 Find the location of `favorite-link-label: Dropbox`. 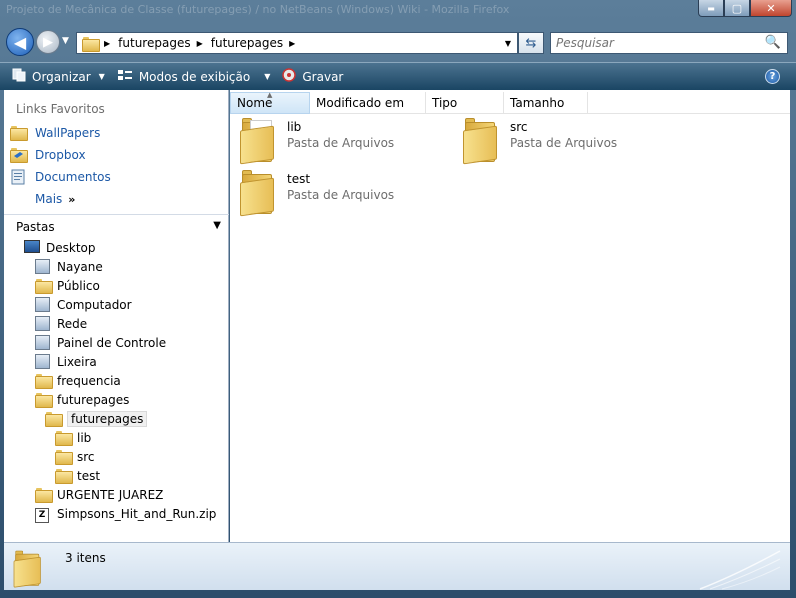

favorite-link-label: Dropbox is located at coordinates (60, 155).